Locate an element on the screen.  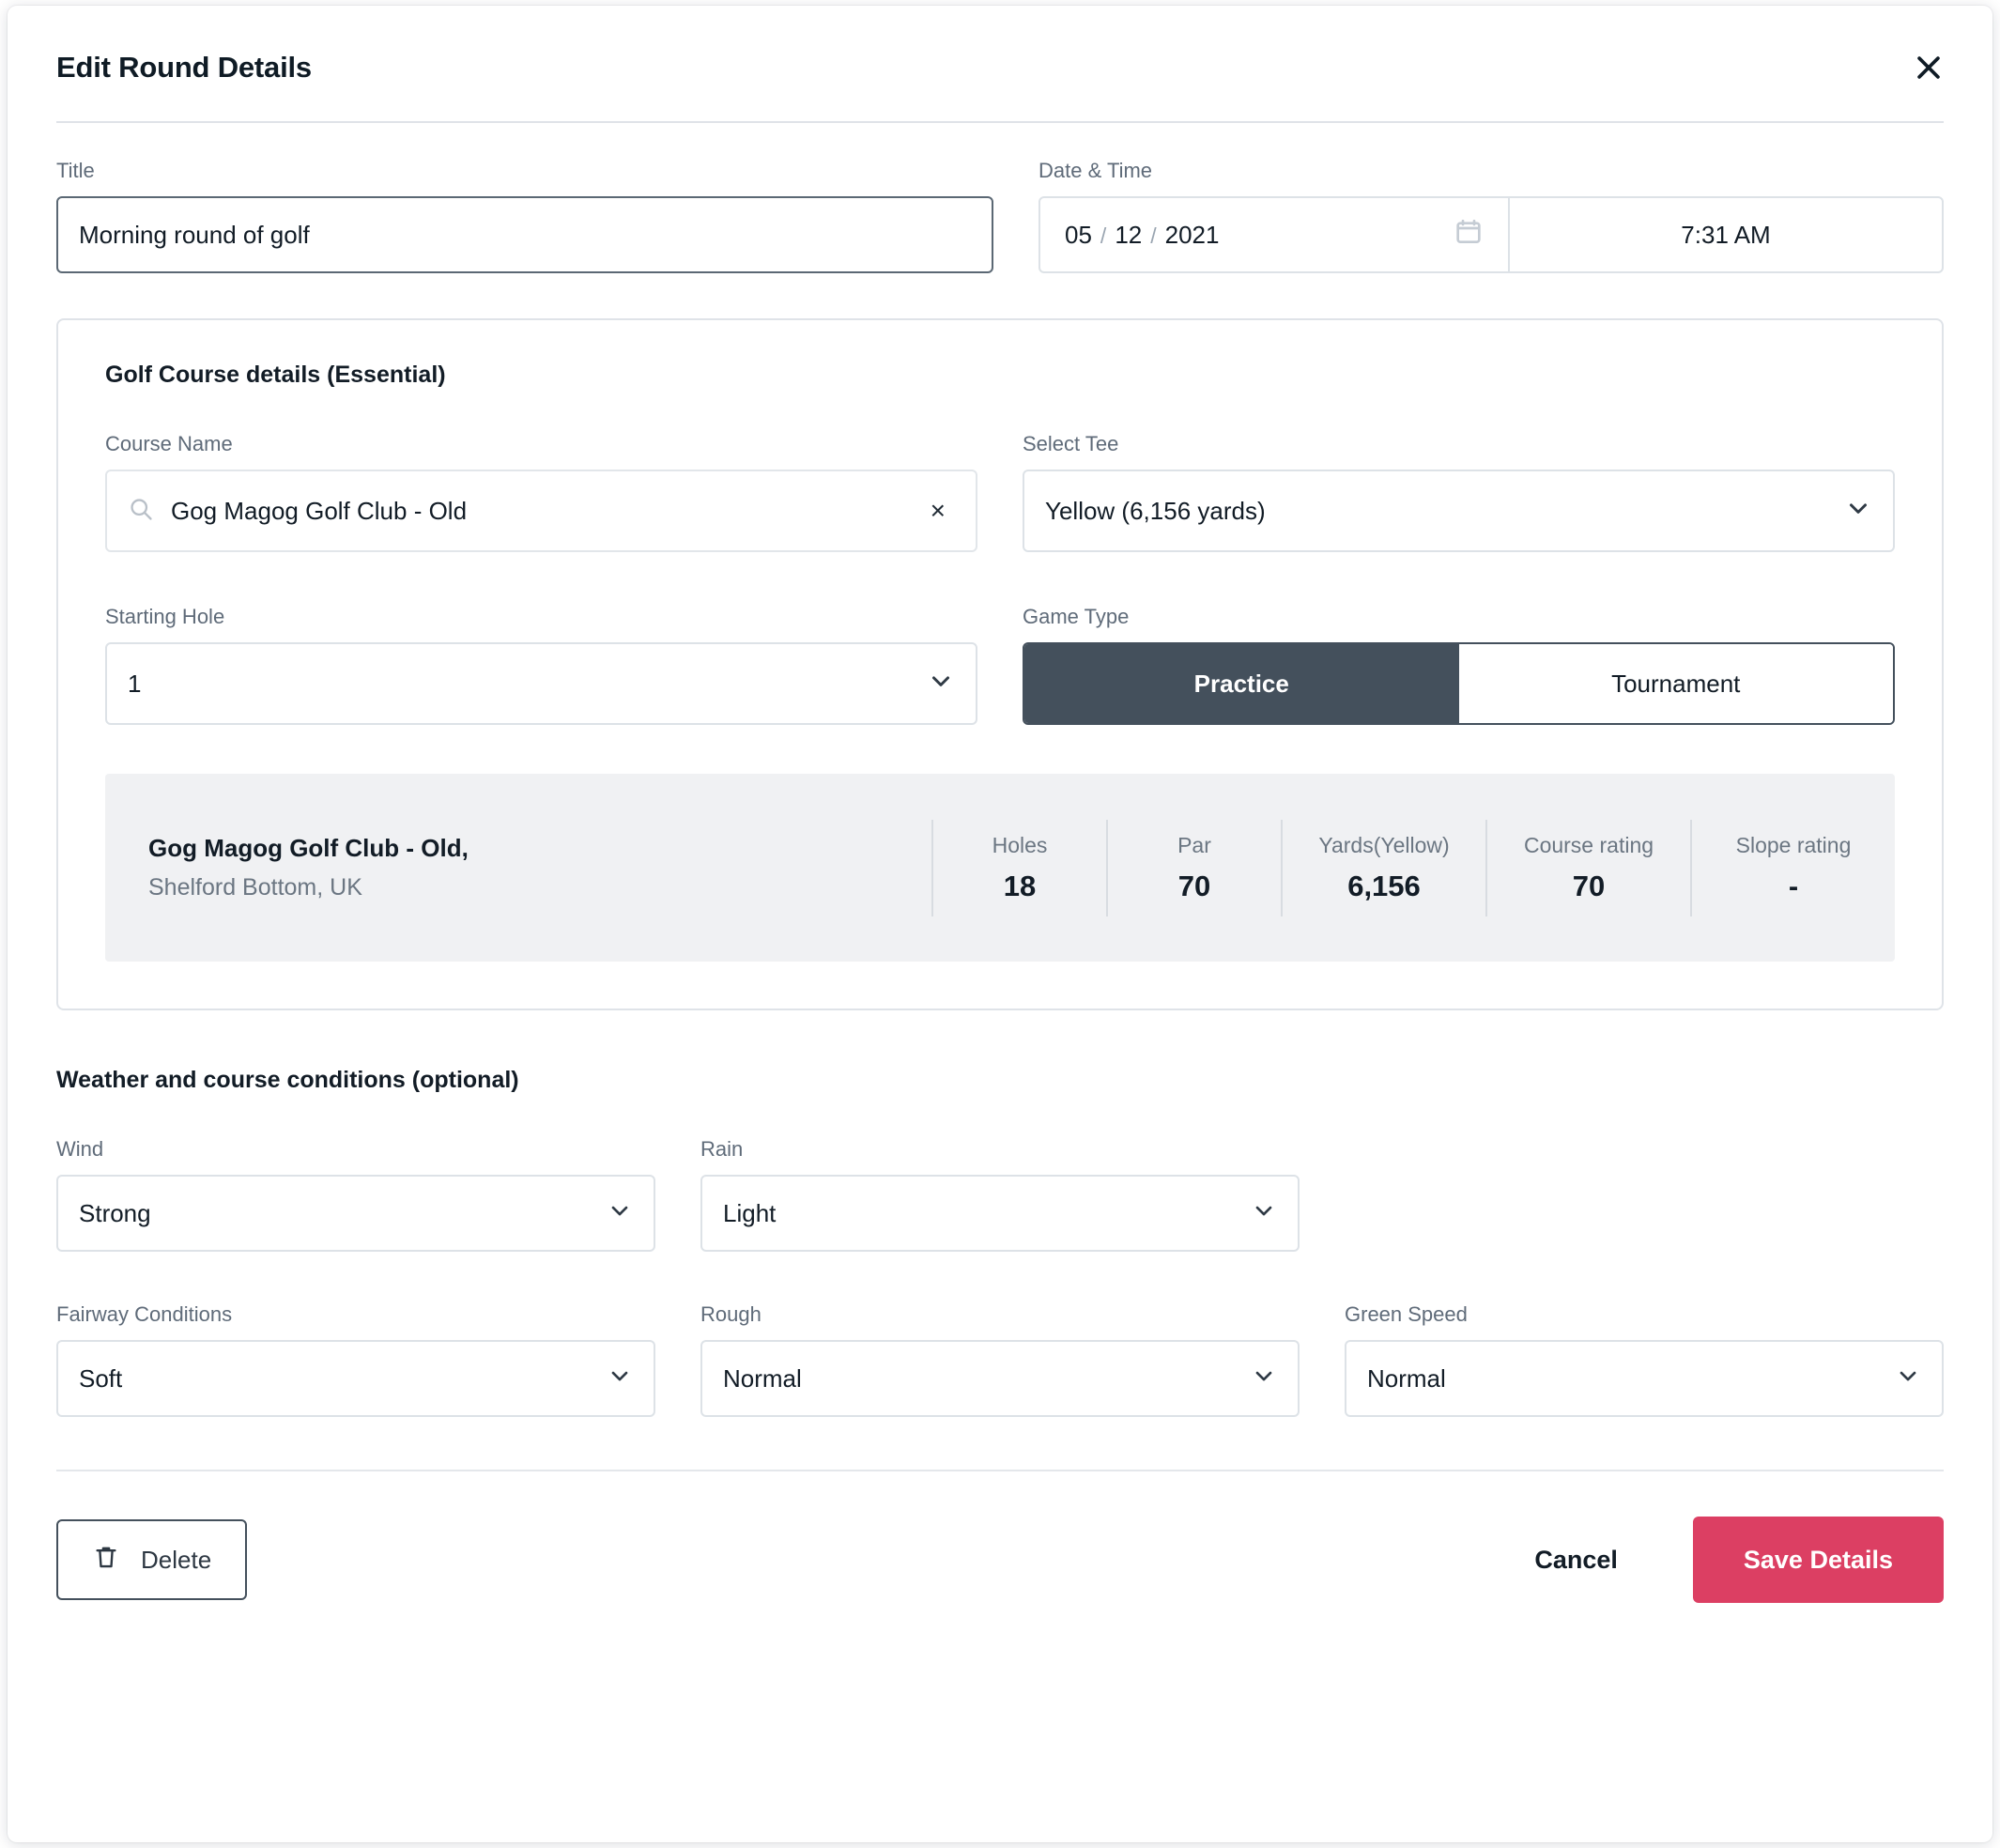
select-tee-group: Select Tee Yellow (6,156 yards) is located at coordinates (1459, 492).